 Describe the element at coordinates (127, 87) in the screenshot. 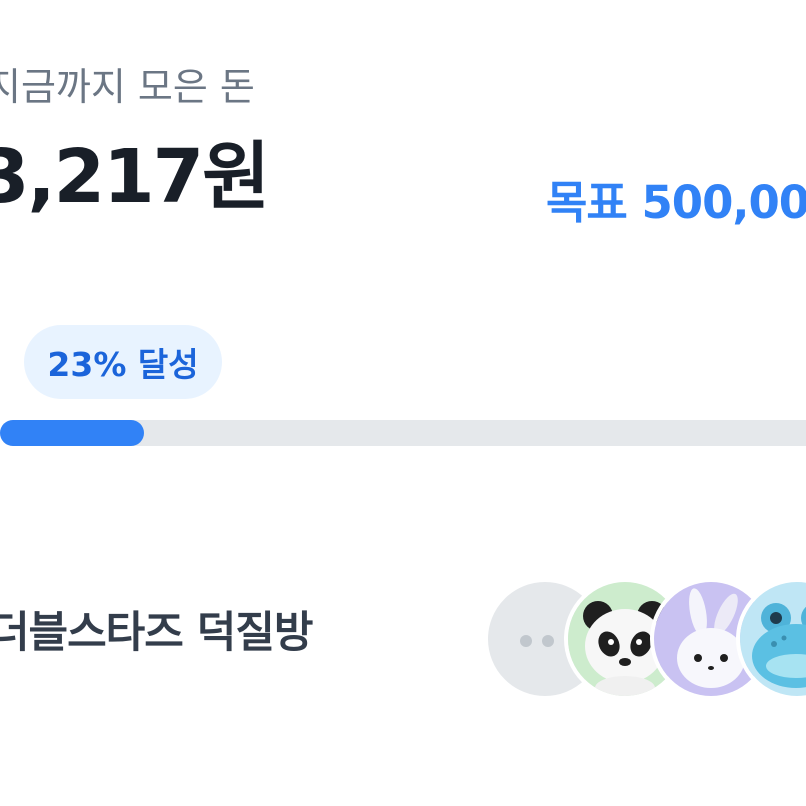

I see `savings-subtitle: 지금까지 모은 돈` at that location.